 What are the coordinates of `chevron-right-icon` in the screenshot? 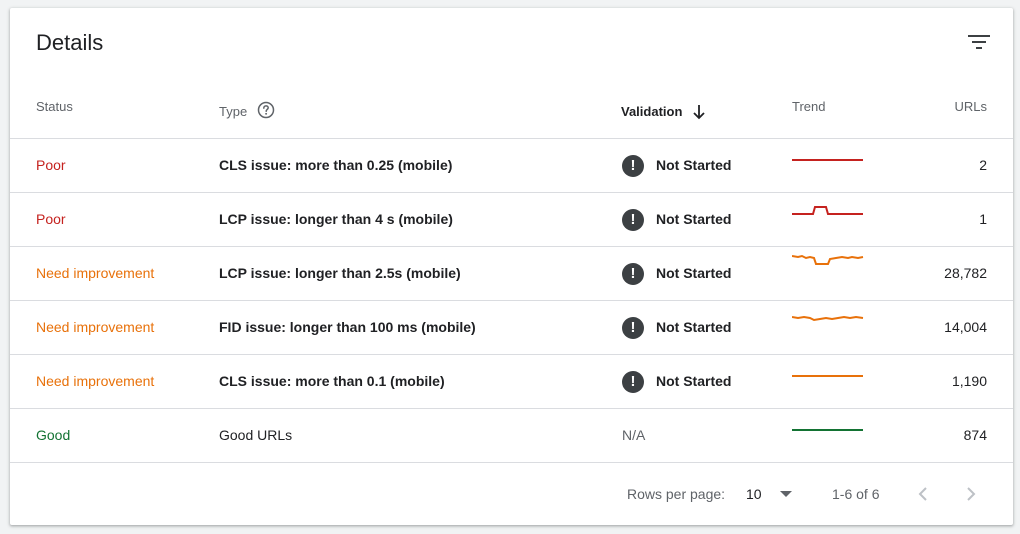 It's located at (971, 494).